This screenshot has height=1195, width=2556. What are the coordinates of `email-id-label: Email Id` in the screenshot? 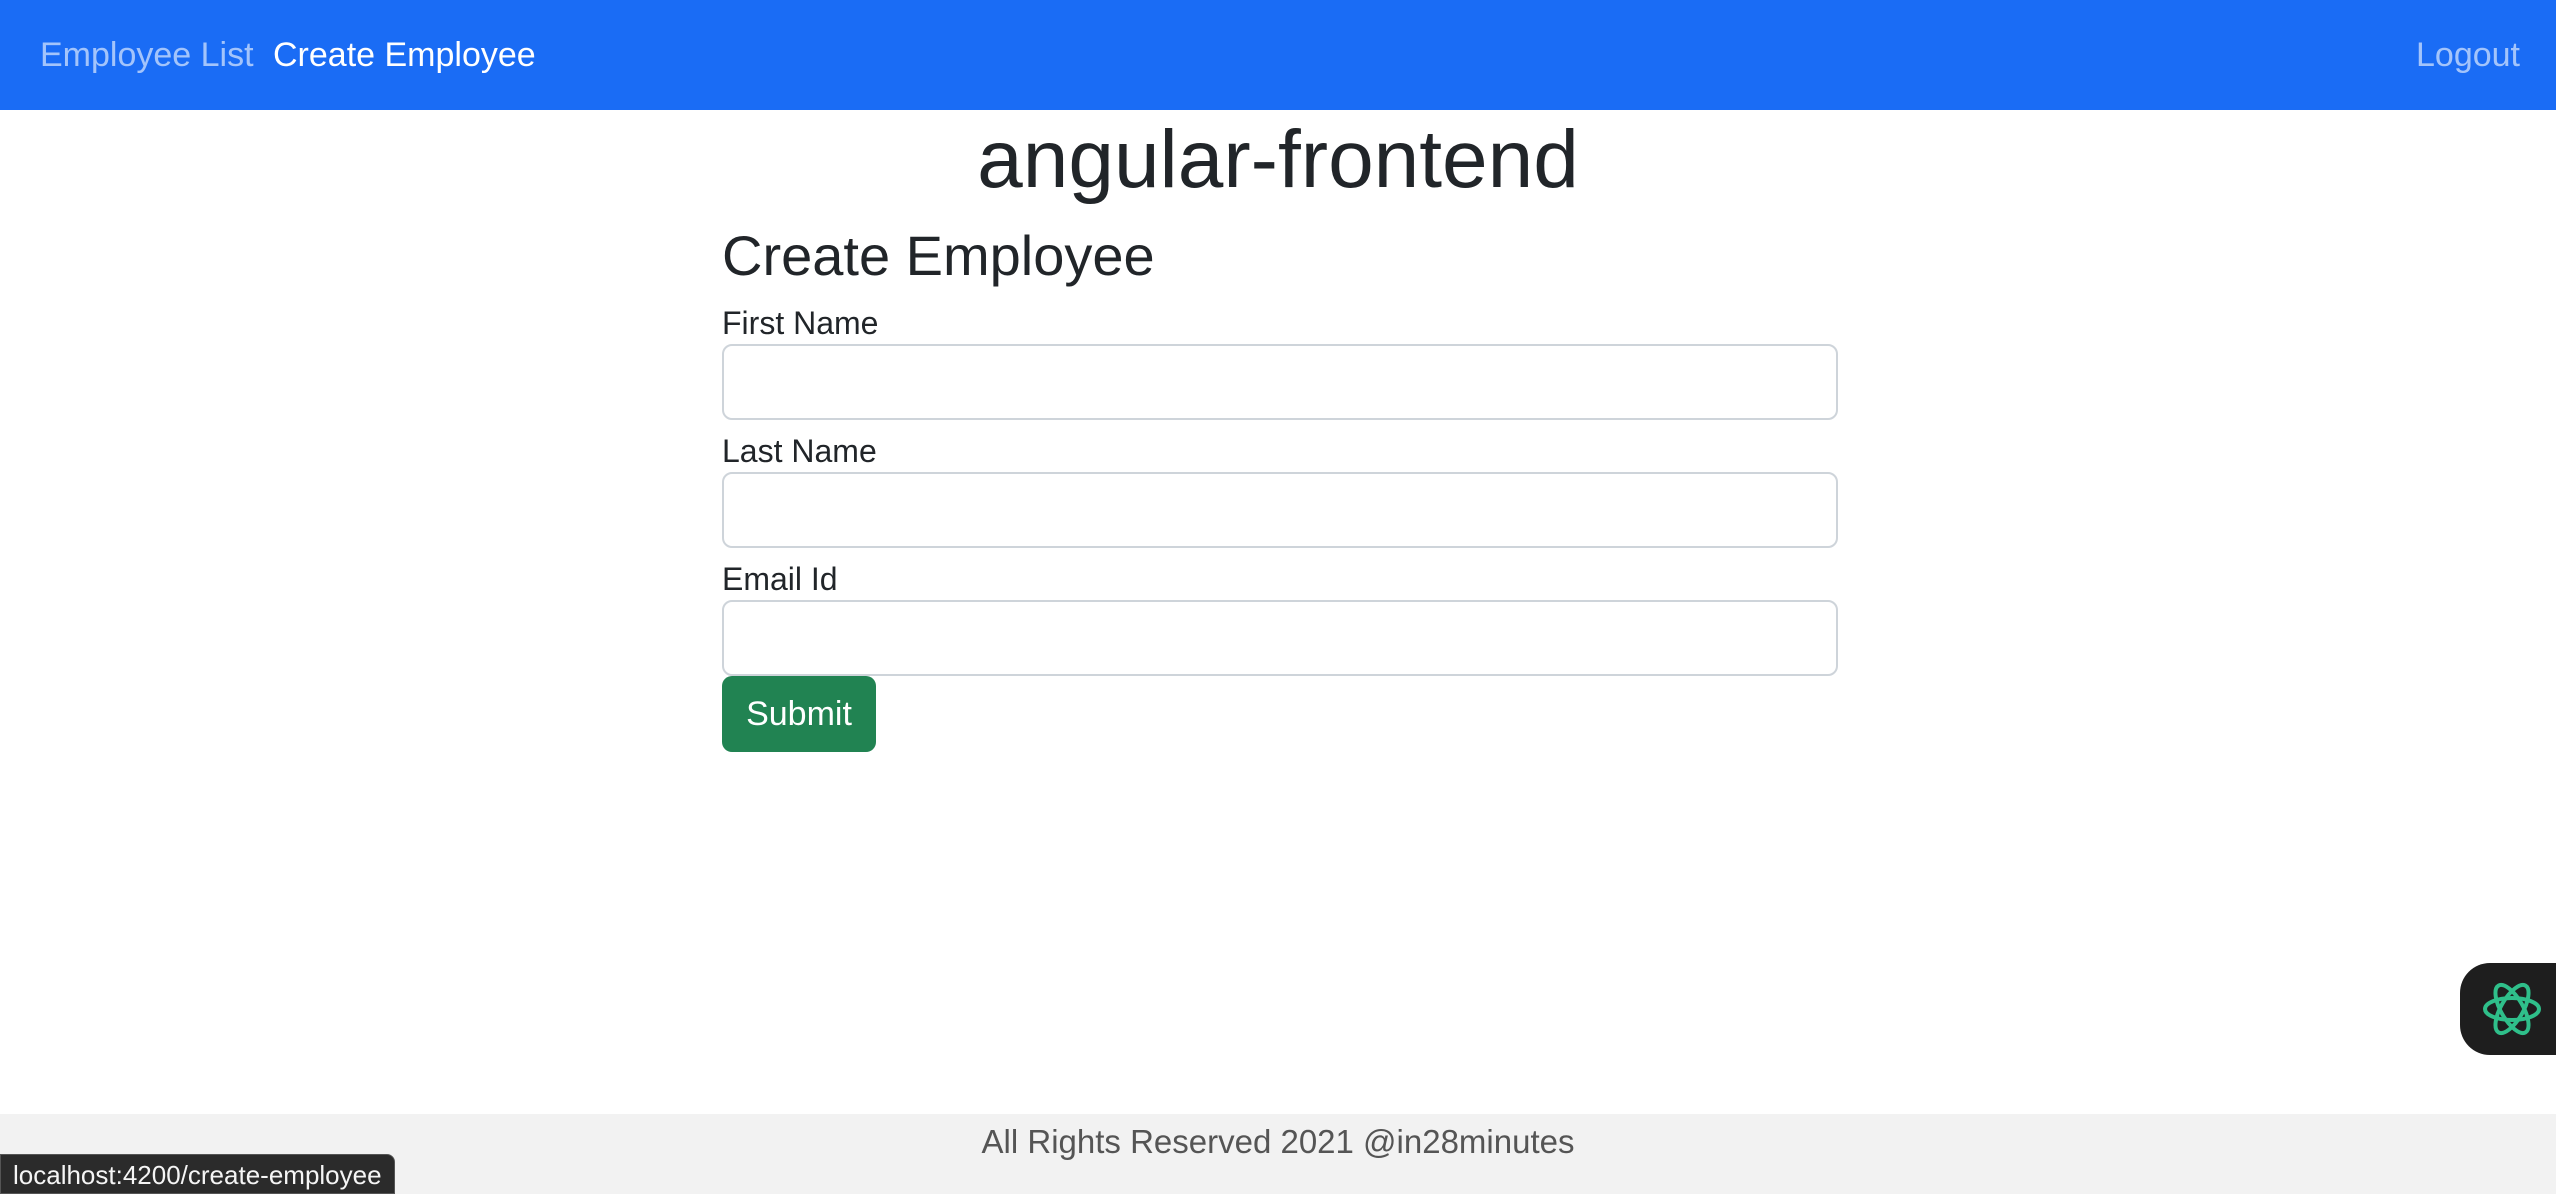 It's located at (780, 579).